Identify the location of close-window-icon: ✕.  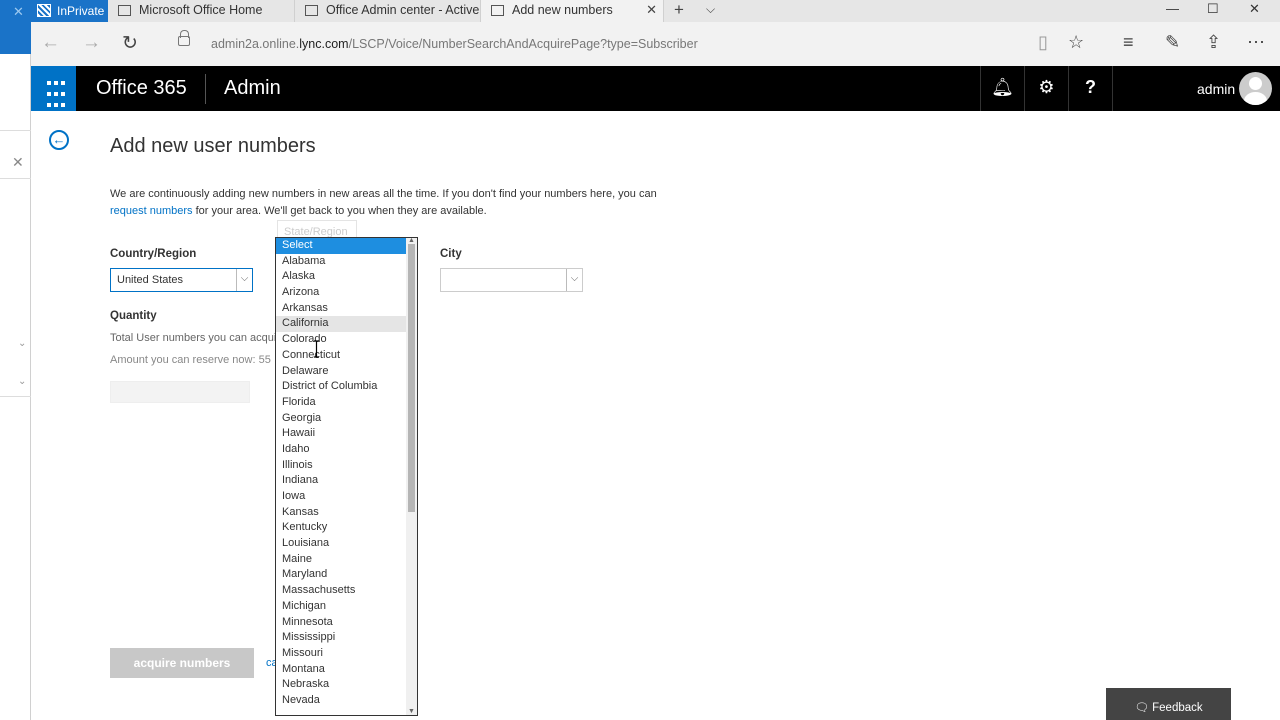
(1254, 9).